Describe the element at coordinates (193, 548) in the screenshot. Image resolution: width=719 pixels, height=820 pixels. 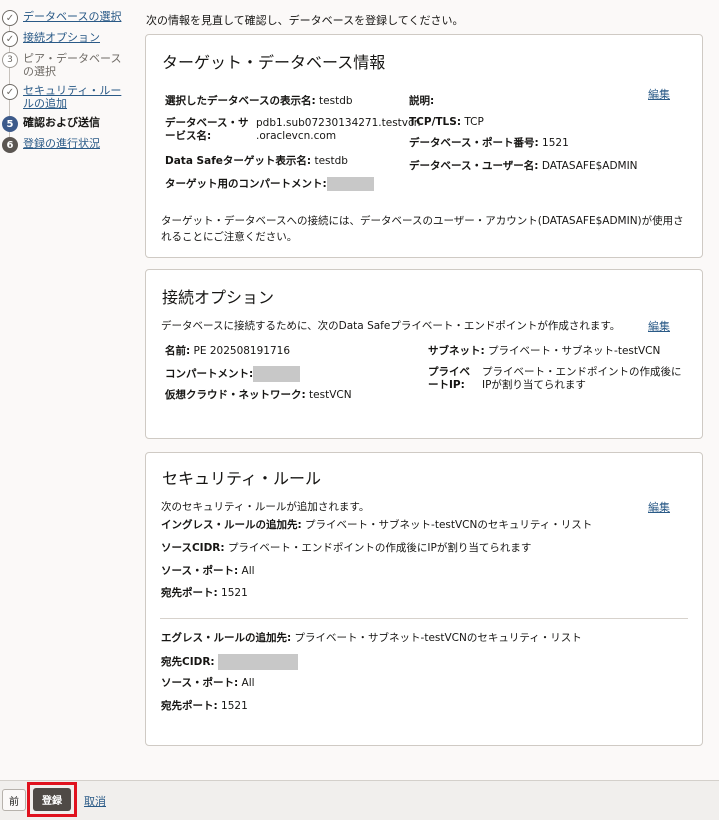
I see `field-label: ソースCIDR:` at that location.